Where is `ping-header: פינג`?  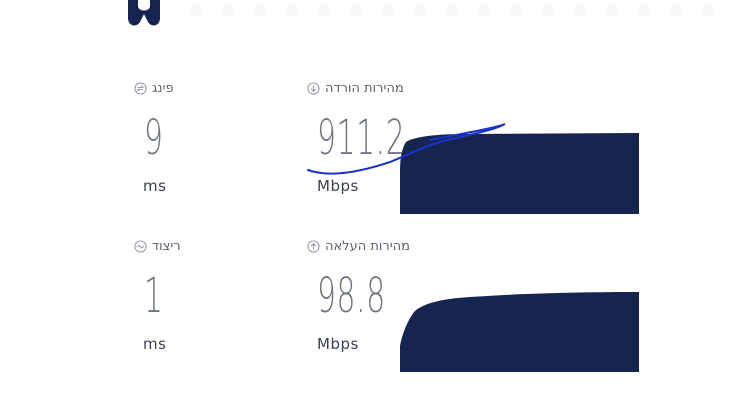
ping-header: פינג is located at coordinates (154, 88).